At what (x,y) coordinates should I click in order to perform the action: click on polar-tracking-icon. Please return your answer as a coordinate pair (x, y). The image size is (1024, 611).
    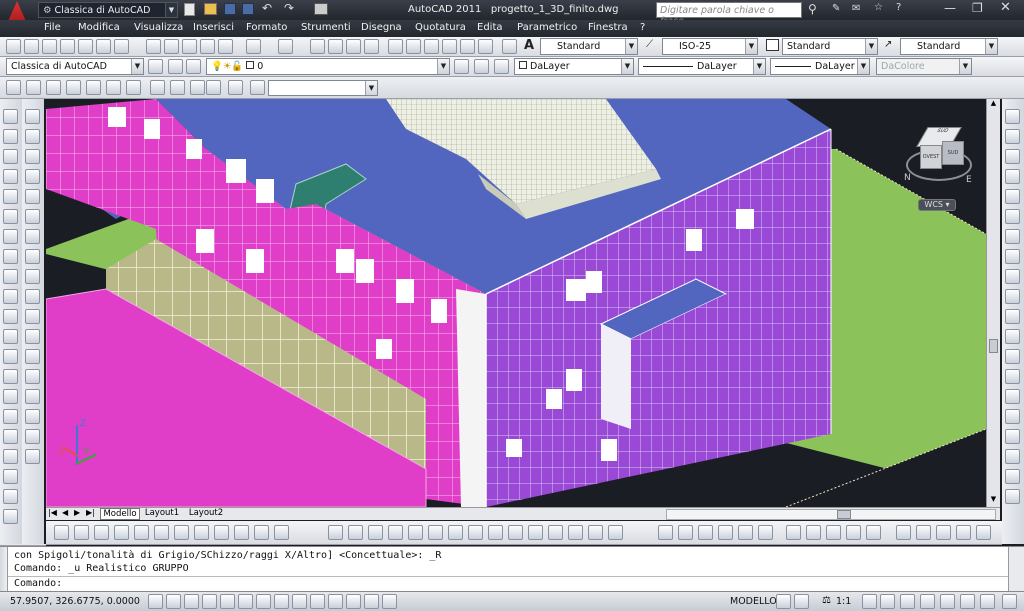
    Looking at the image, I should click on (227, 601).